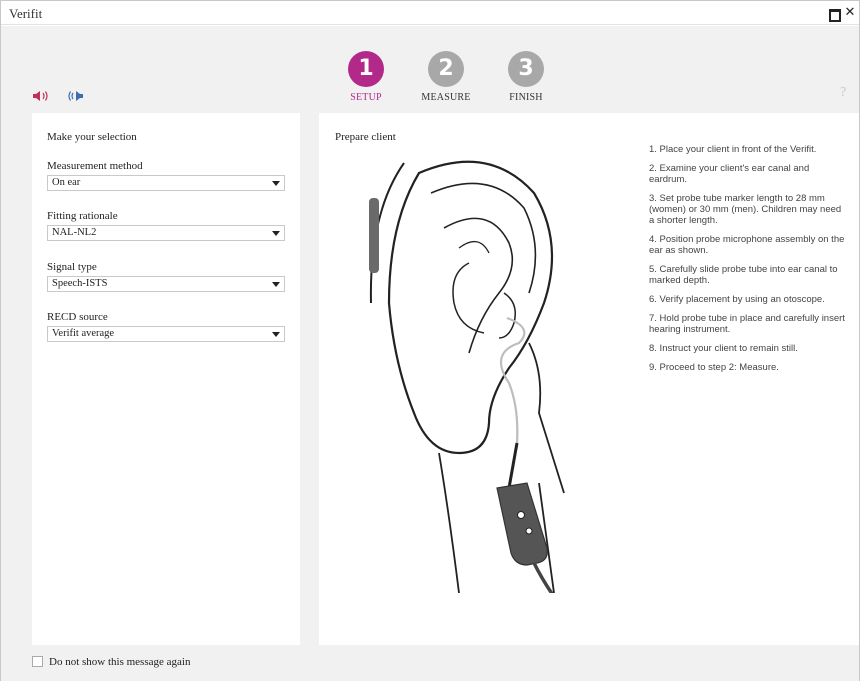  What do you see at coordinates (166, 284) in the screenshot?
I see `signal-type-select: Speech-ISTS` at bounding box center [166, 284].